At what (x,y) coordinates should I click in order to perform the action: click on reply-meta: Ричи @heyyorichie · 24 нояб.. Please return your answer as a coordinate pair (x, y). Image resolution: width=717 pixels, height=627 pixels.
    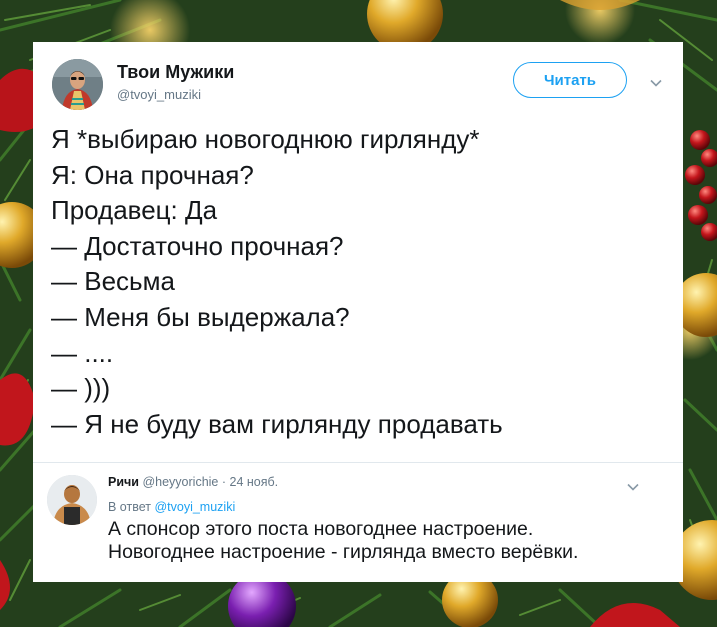
    Looking at the image, I should click on (193, 482).